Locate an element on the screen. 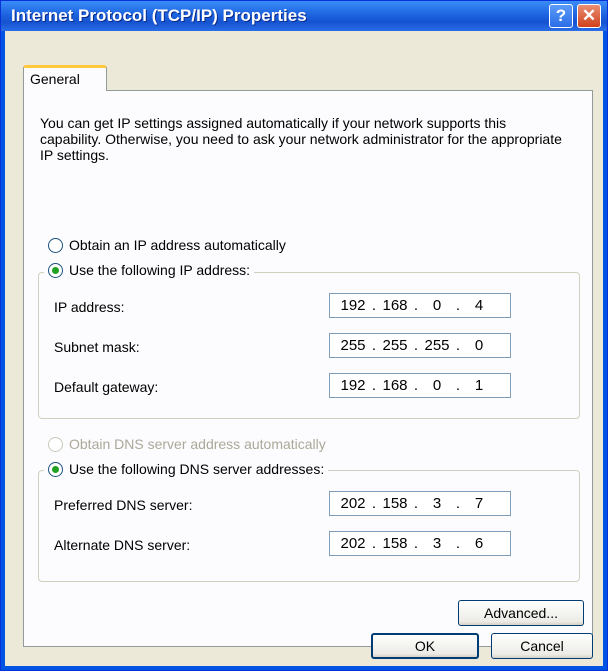  preferred-dns-octet-4: 7 is located at coordinates (479, 503).